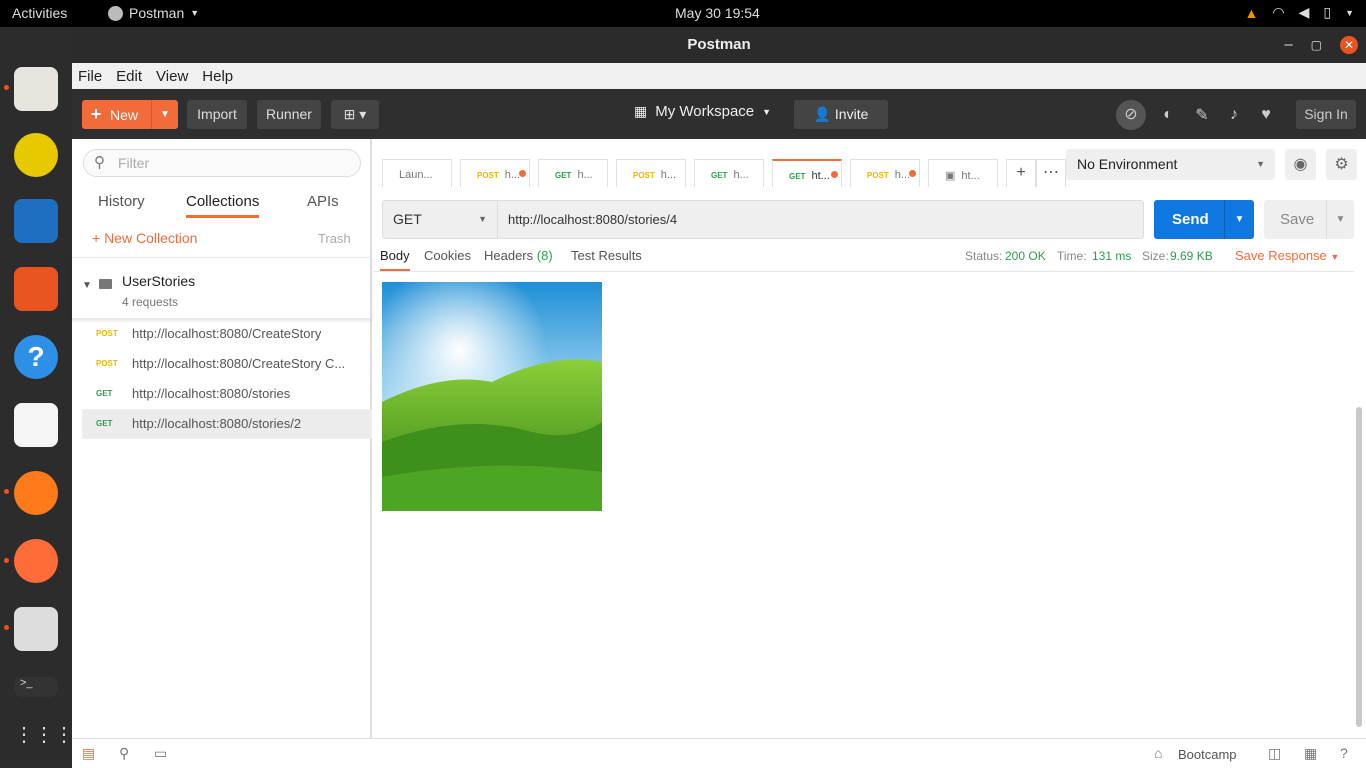 This screenshot has width=1366, height=768. What do you see at coordinates (1239, 219) in the screenshot?
I see `send-dropdown-icon: ▼` at bounding box center [1239, 219].